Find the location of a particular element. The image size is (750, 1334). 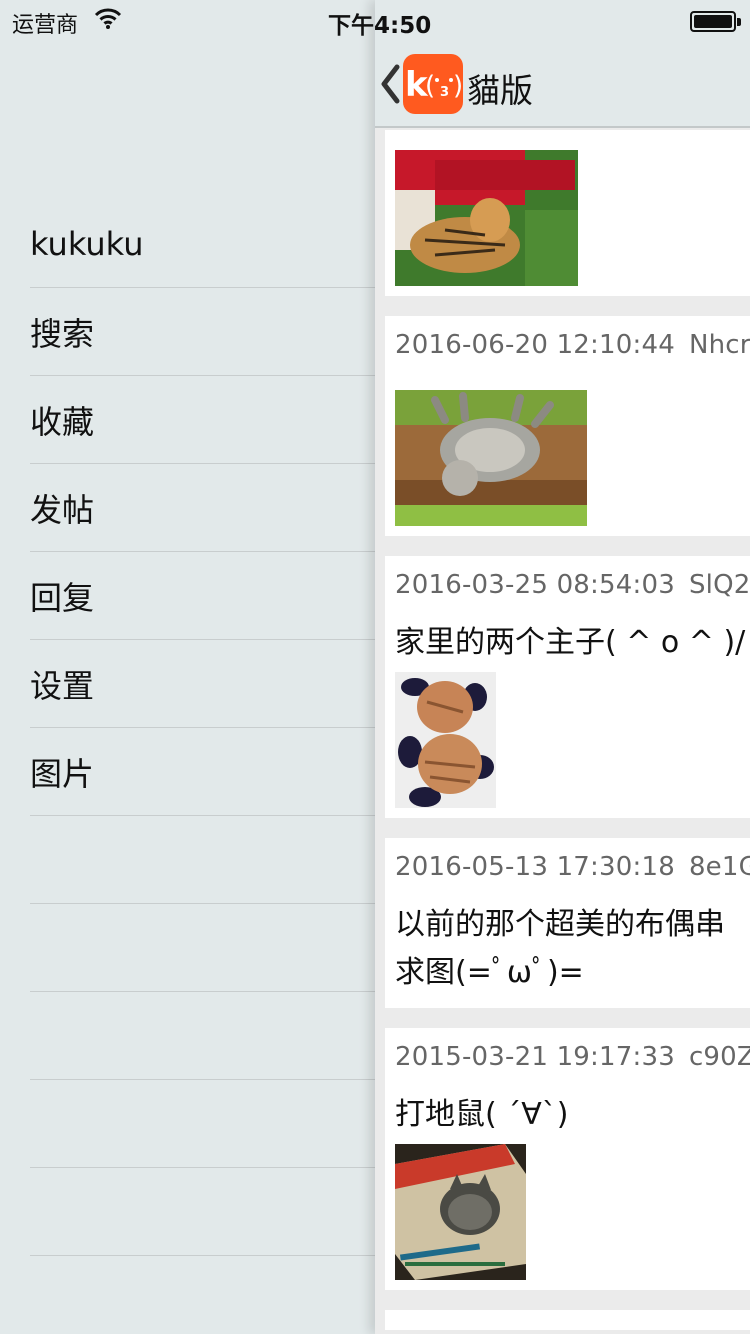

post-timestamp: 2016-06-20 12:10:44 is located at coordinates (535, 345).